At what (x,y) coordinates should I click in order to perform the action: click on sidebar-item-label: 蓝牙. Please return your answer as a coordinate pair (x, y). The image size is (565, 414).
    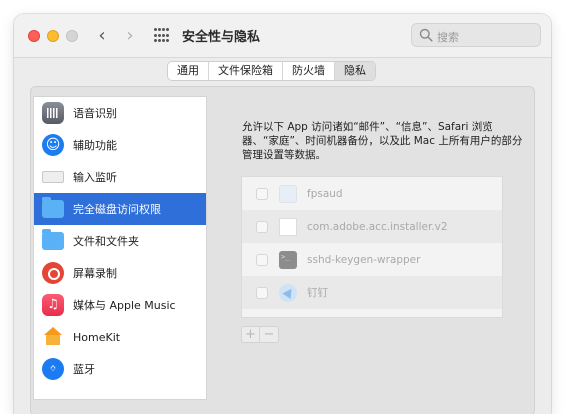
    Looking at the image, I should click on (84, 369).